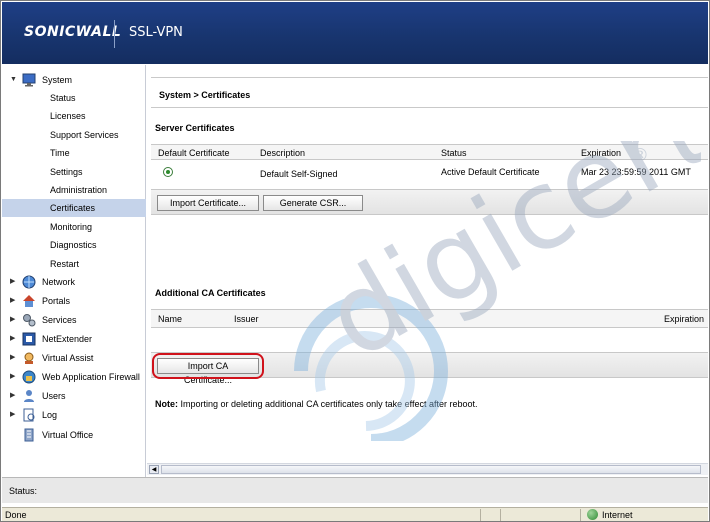 This screenshot has width=710, height=522. I want to click on sidebar-item-certificates: Certificates, so click(74, 208).